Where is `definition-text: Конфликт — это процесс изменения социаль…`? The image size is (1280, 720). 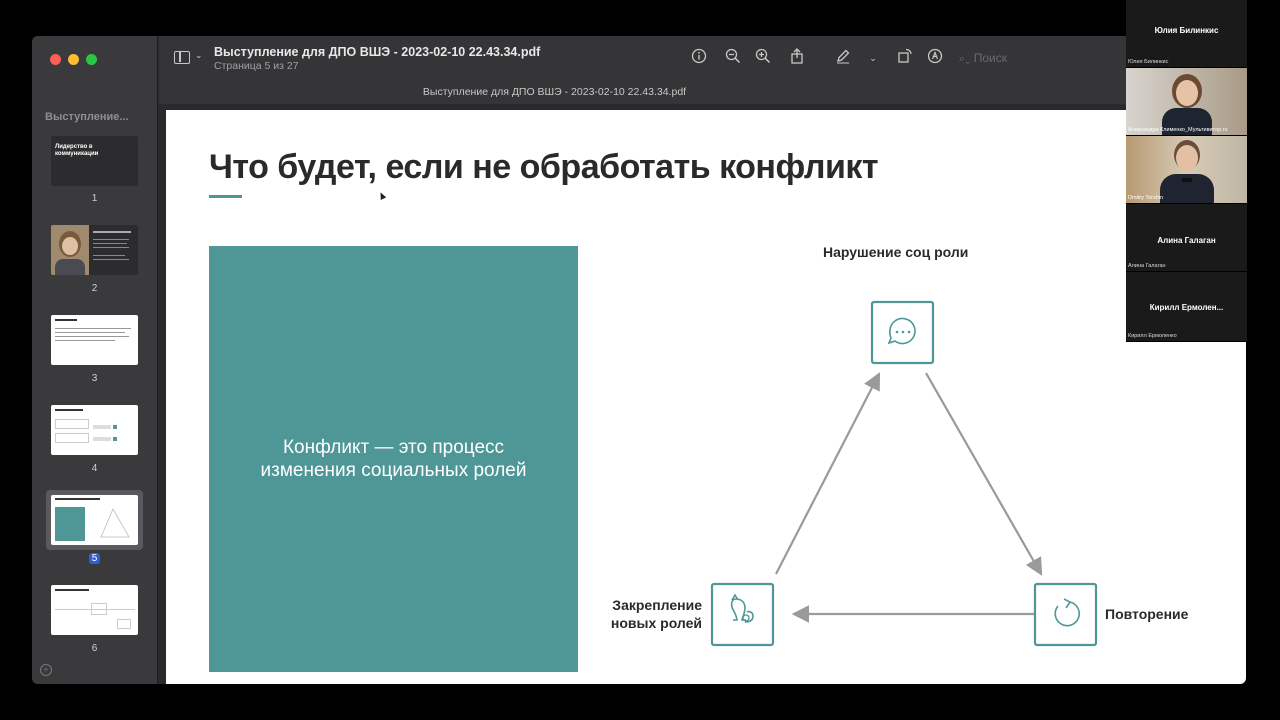 definition-text: Конфликт — это процесс изменения социаль… is located at coordinates (393, 459).